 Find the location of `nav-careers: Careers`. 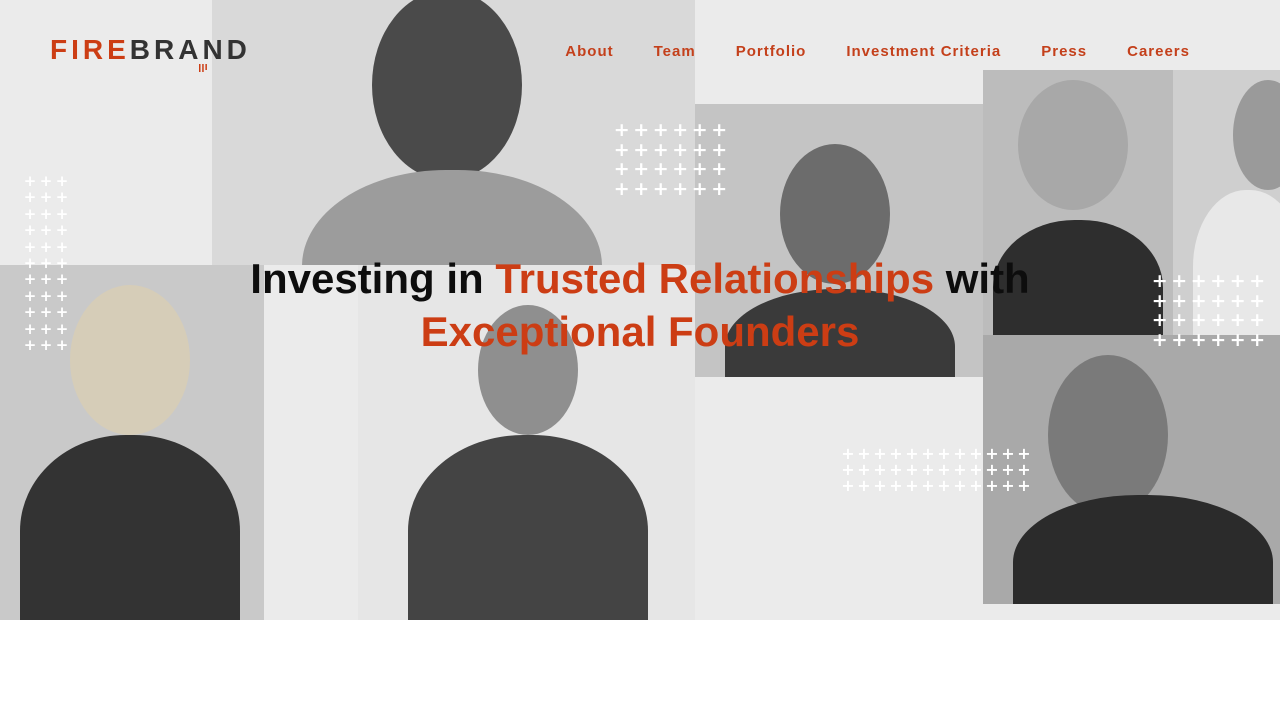

nav-careers: Careers is located at coordinates (1158, 52).